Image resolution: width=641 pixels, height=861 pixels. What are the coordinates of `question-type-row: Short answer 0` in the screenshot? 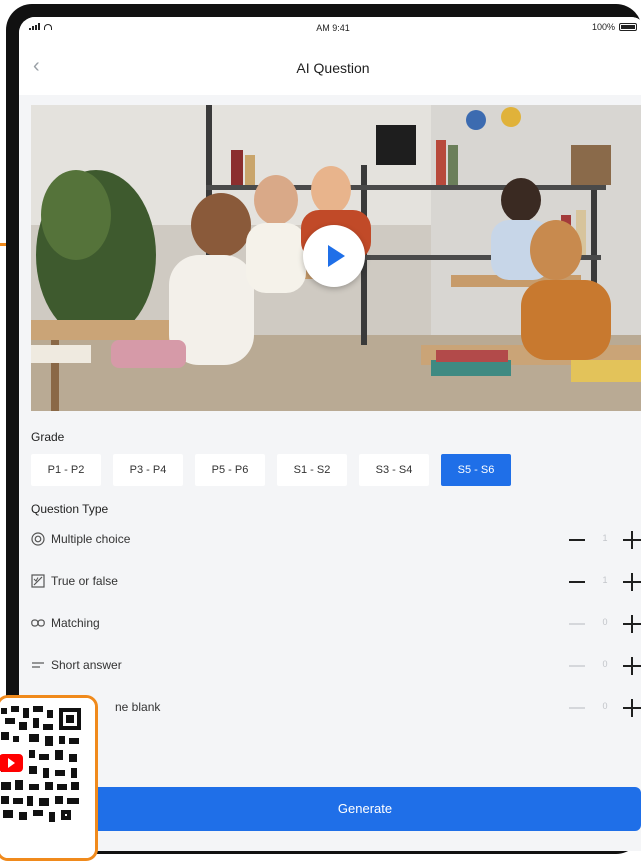 It's located at (336, 666).